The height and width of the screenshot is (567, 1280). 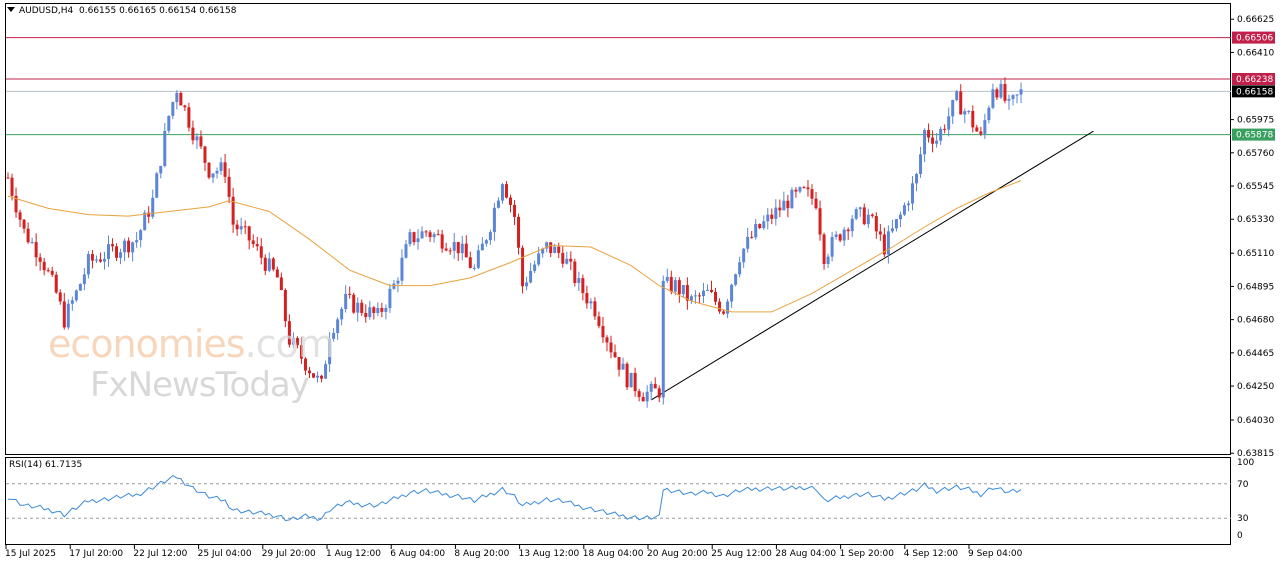 What do you see at coordinates (1255, 287) in the screenshot?
I see `price-tick-label: 0.64895` at bounding box center [1255, 287].